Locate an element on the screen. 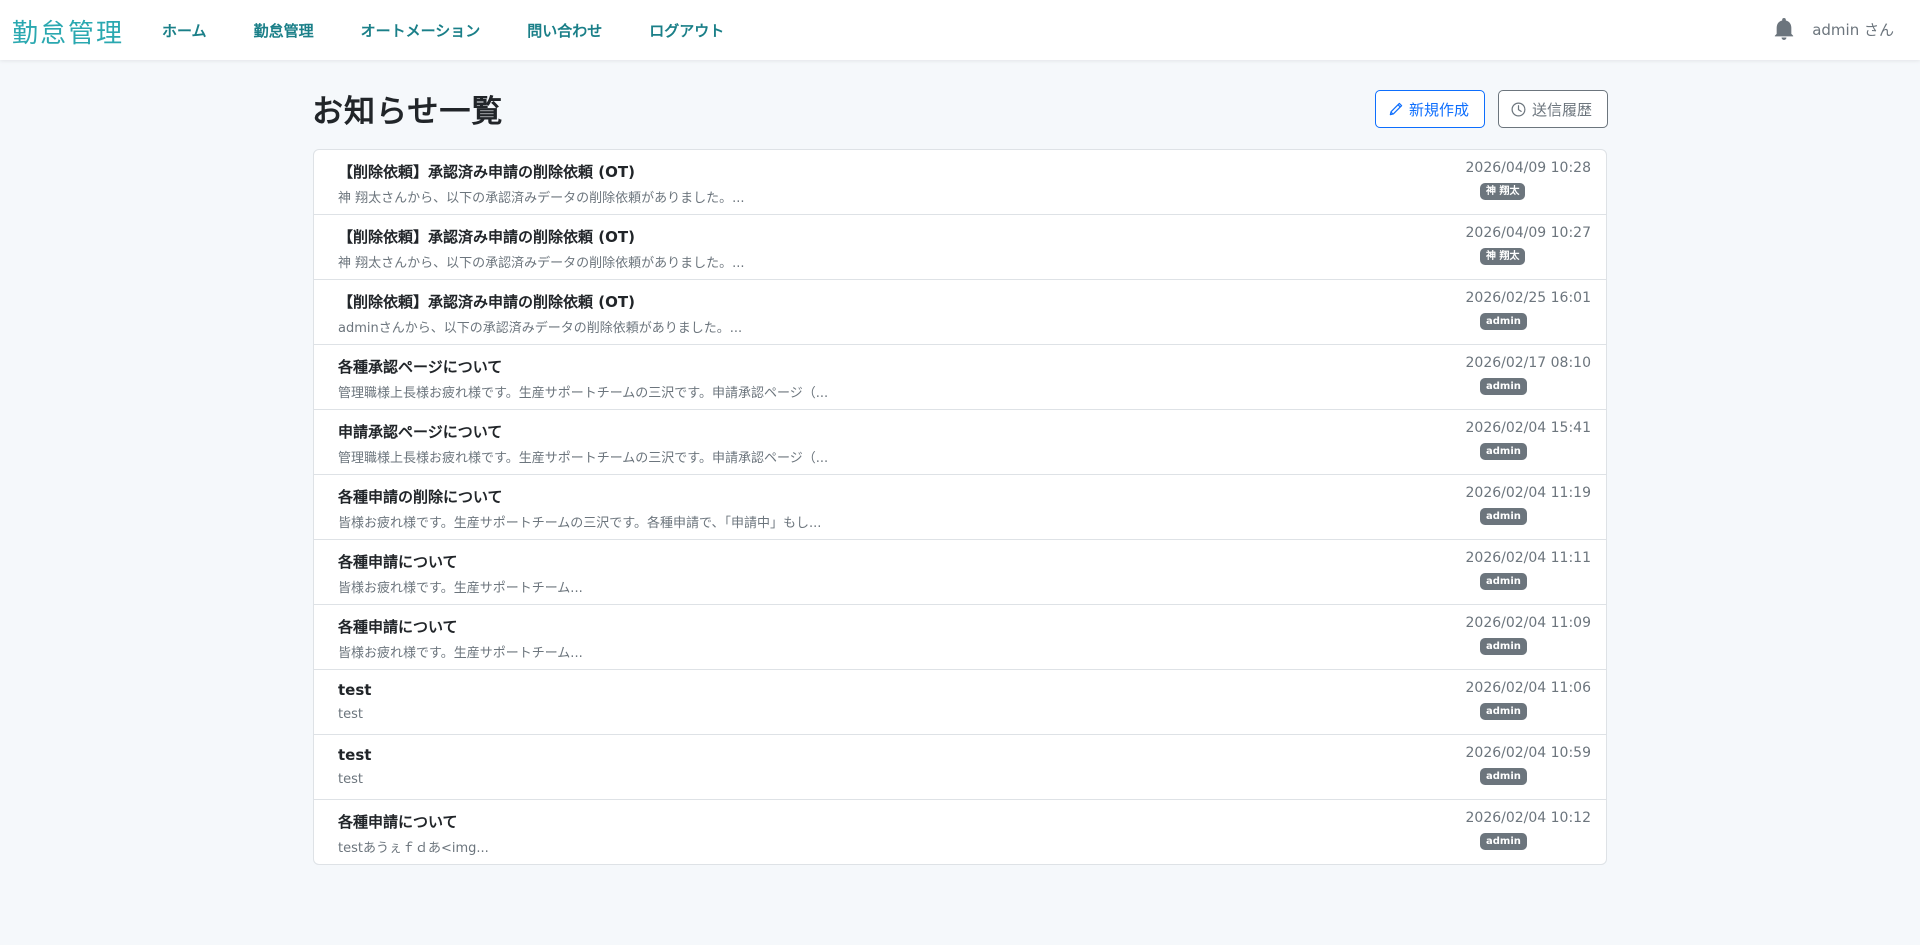 The width and height of the screenshot is (1920, 945). send-history-button: 送信履歴 is located at coordinates (1553, 109).